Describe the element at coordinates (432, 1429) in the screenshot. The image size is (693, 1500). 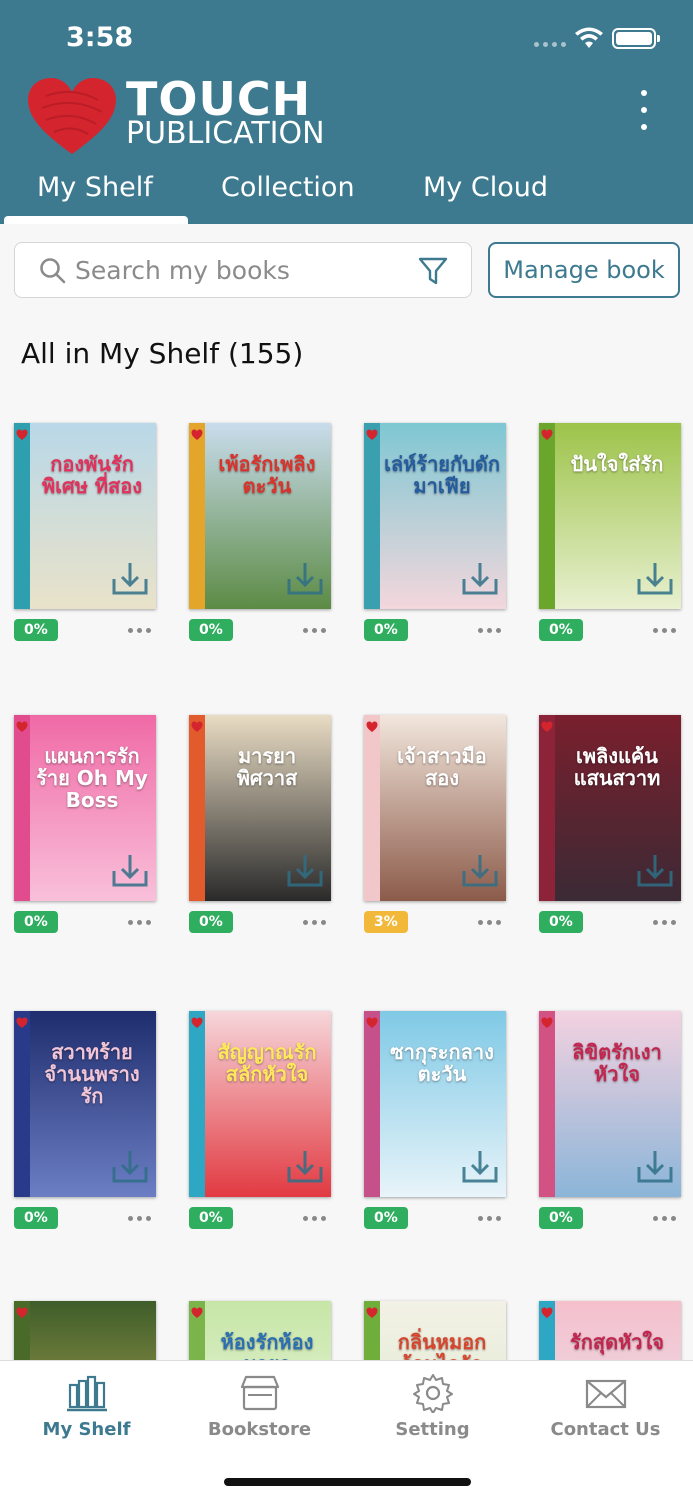
I see `nav-label: Setting` at that location.